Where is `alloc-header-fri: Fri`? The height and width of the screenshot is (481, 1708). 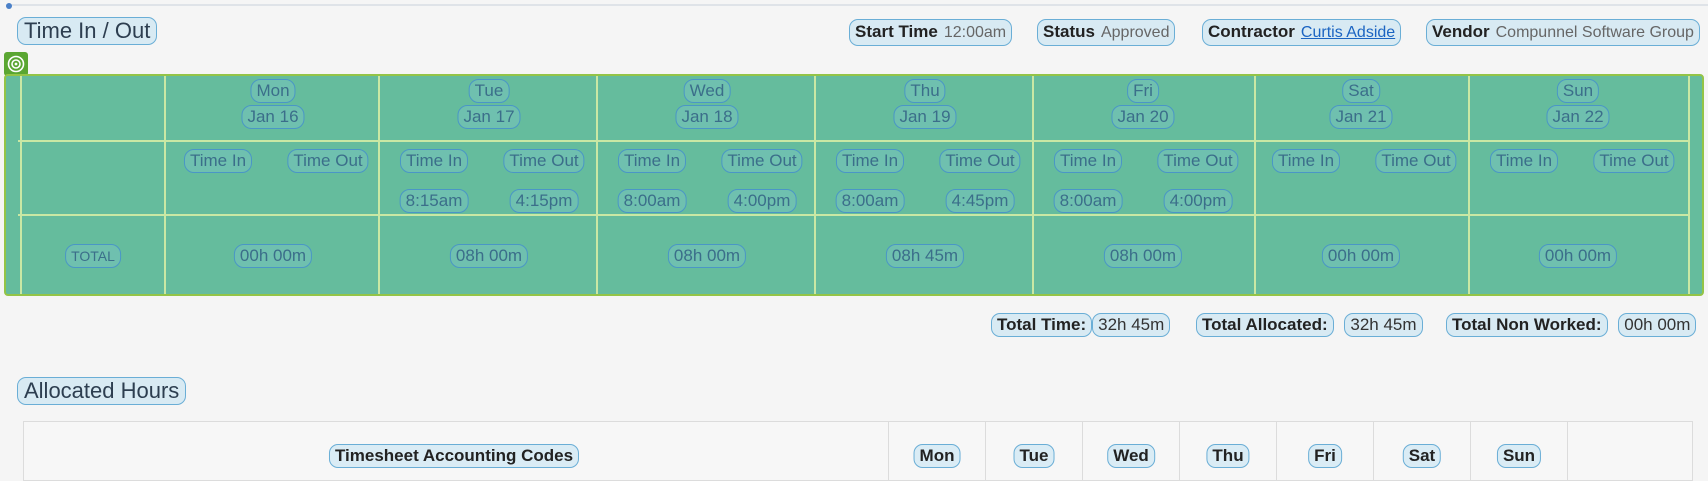 alloc-header-fri: Fri is located at coordinates (1325, 456).